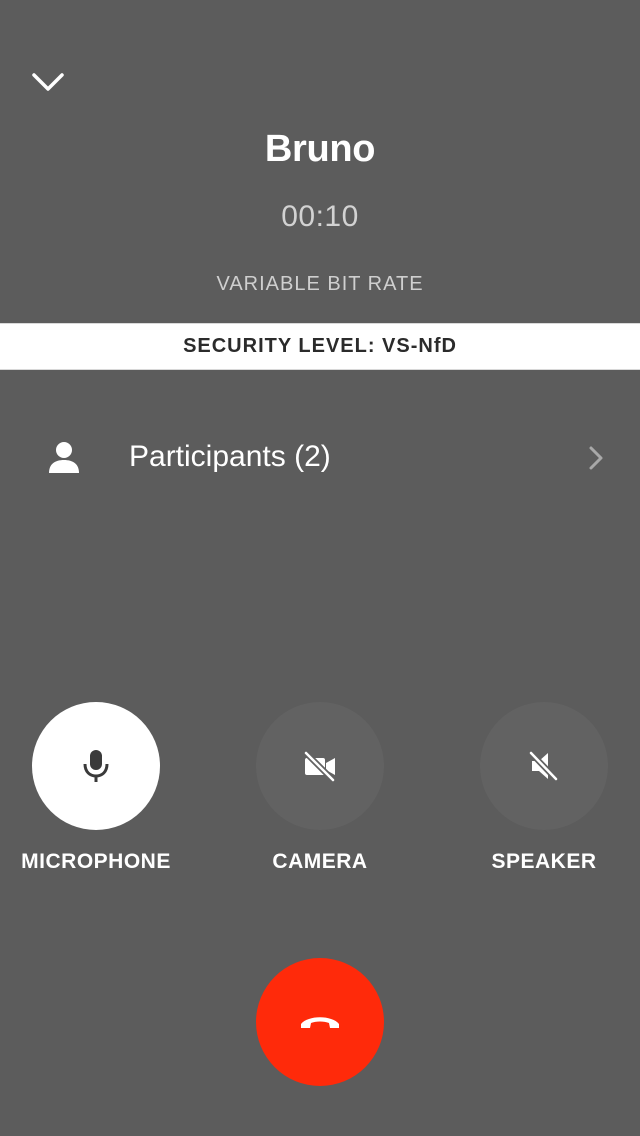  I want to click on camera-button, so click(320, 766).